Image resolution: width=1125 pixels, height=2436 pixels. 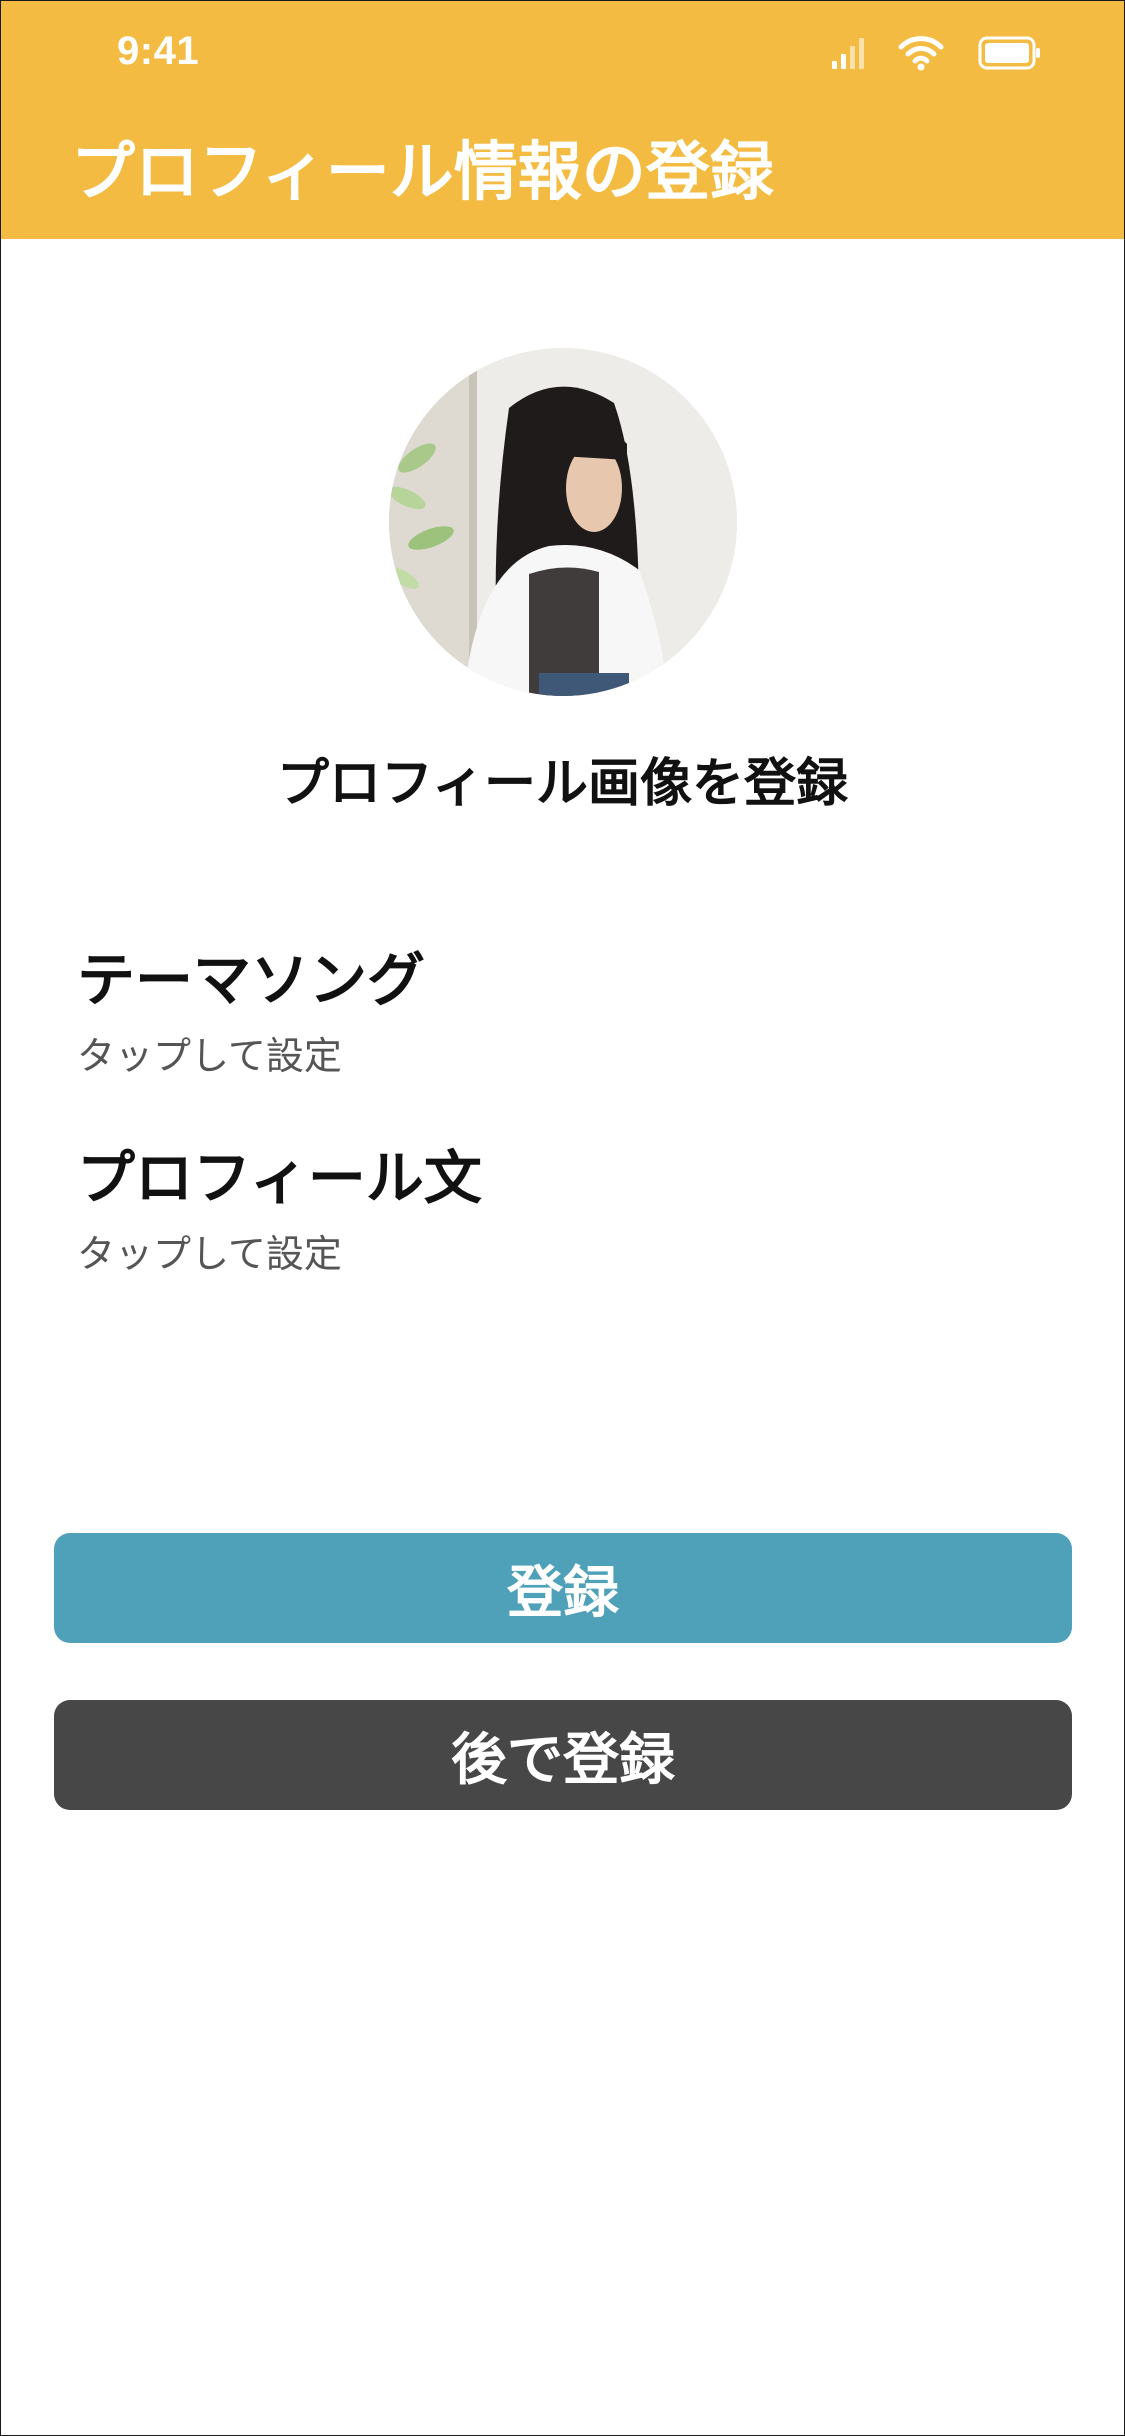 I want to click on profile-photo, so click(x=563, y=522).